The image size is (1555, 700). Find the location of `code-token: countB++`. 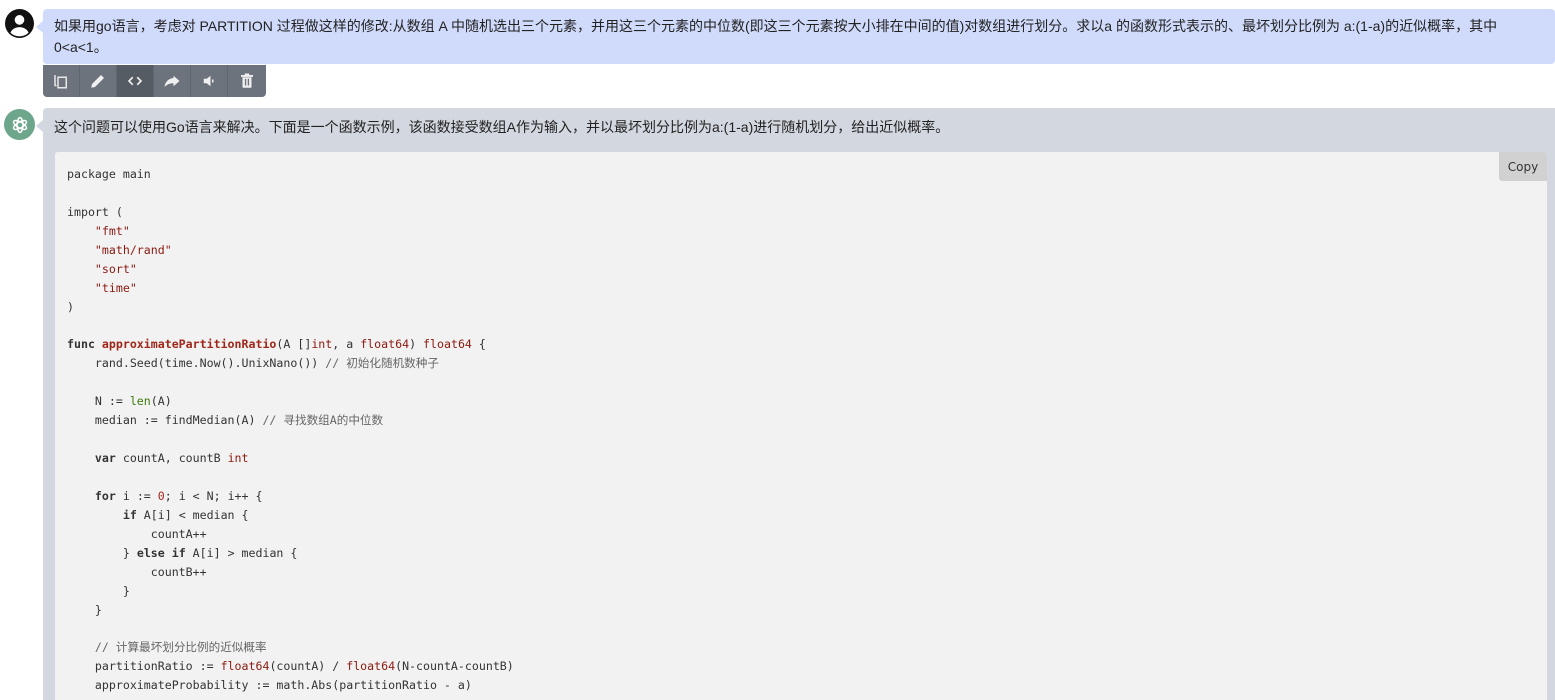

code-token: countB++ is located at coordinates (137, 571).